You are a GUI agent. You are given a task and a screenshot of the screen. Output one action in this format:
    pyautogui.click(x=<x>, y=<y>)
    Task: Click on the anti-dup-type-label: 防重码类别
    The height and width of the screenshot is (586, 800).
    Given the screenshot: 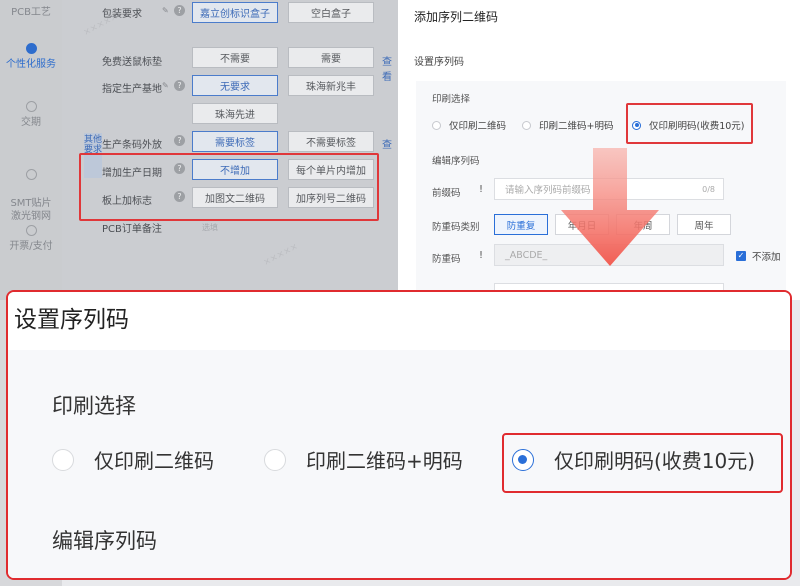 What is the action you would take?
    pyautogui.click(x=456, y=227)
    